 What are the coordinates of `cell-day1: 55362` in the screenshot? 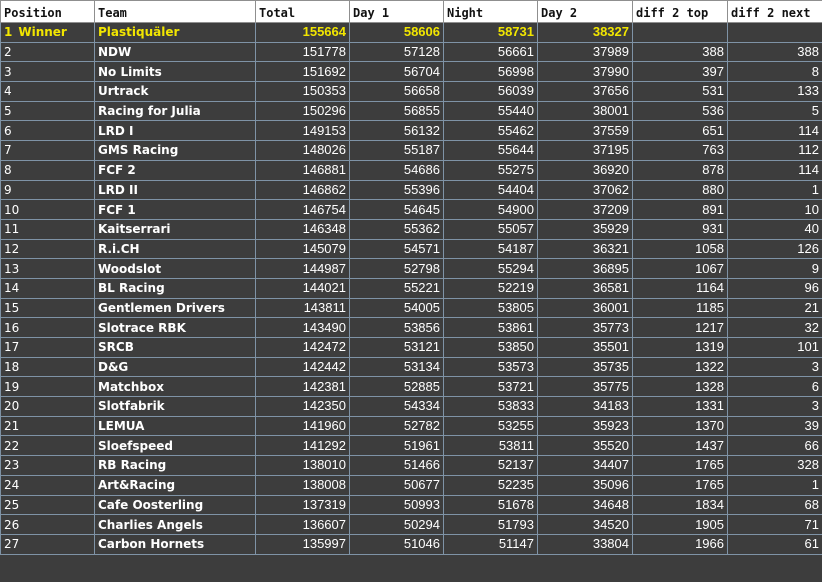 It's located at (396, 229).